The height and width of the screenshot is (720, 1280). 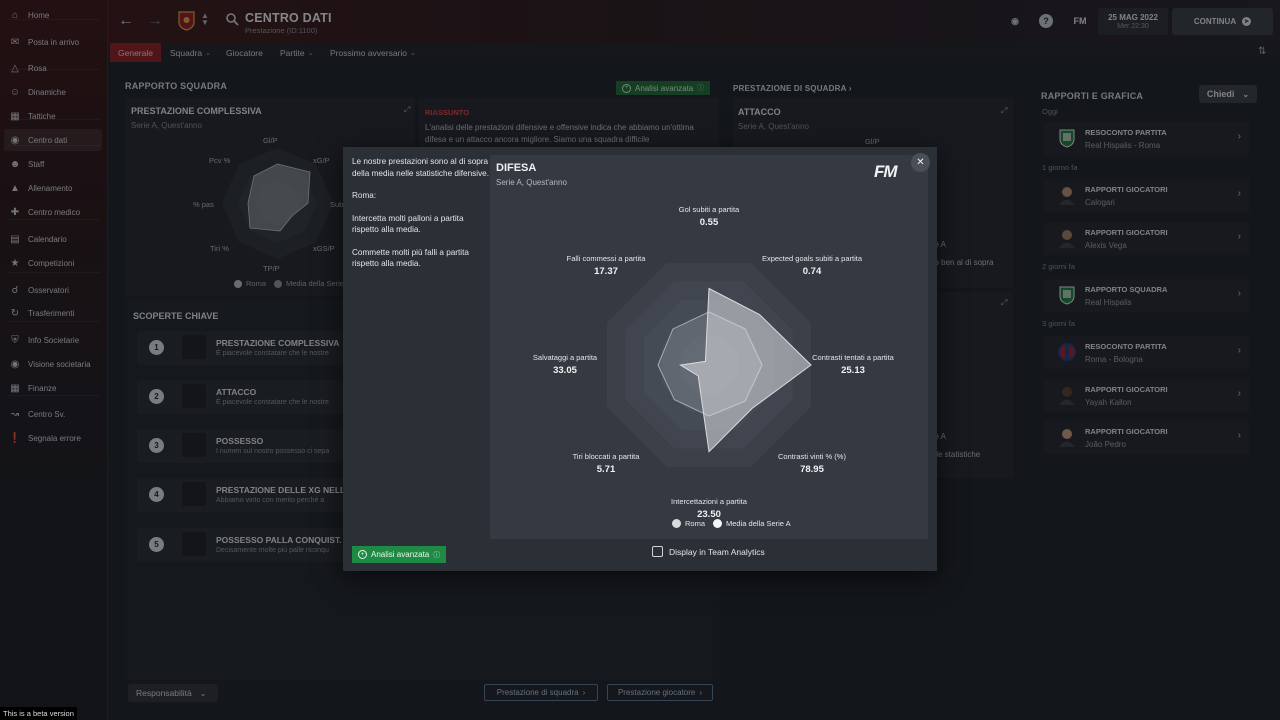 I want to click on metric-value: 78.95, so click(x=812, y=469).